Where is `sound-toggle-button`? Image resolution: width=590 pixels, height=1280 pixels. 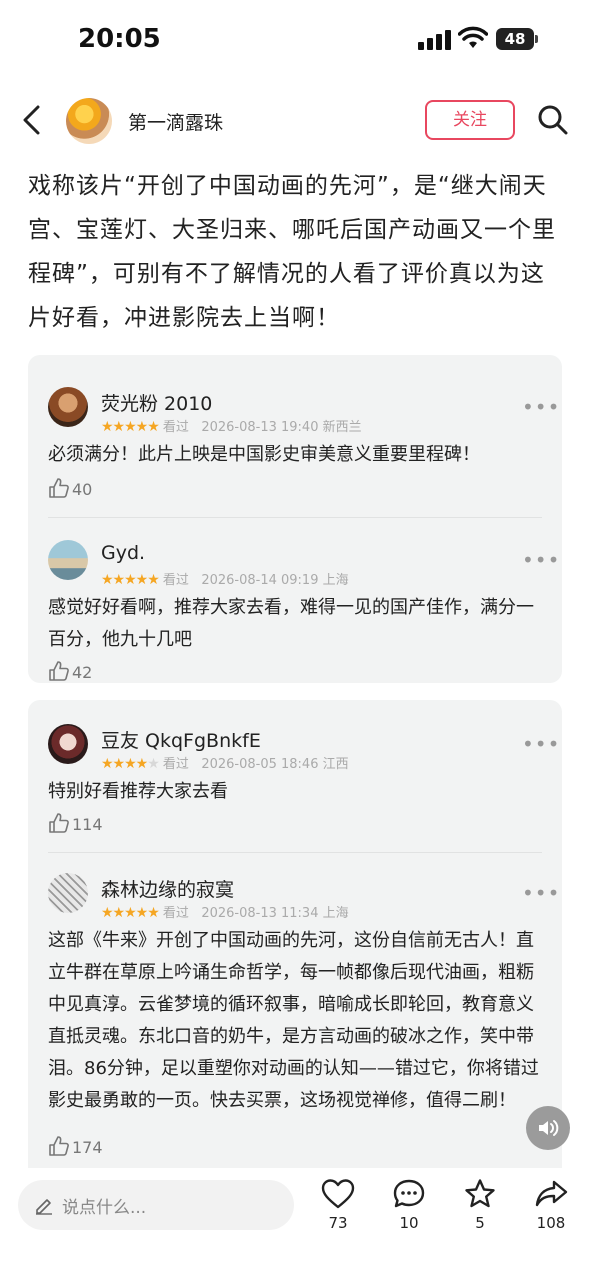 sound-toggle-button is located at coordinates (548, 1128).